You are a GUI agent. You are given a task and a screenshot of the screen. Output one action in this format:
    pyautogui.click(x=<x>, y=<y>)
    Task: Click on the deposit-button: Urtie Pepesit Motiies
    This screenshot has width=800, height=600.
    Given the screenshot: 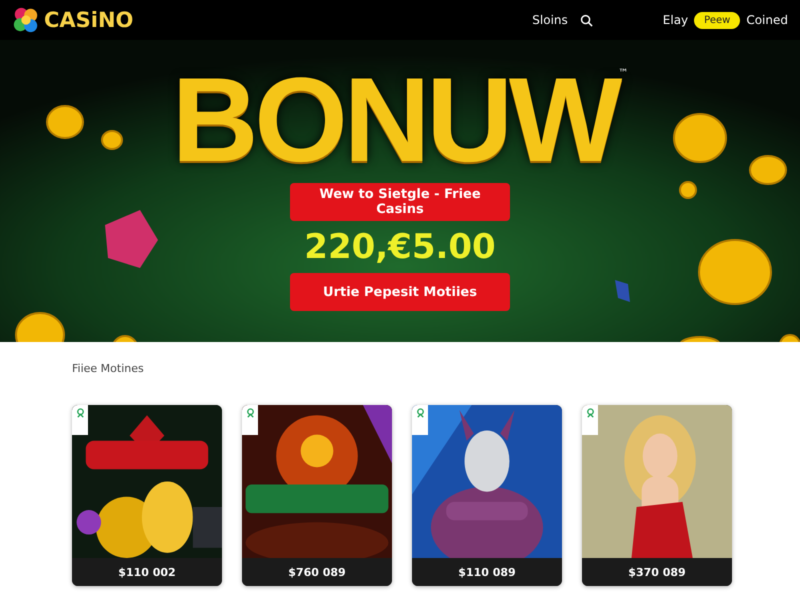 What is the action you would take?
    pyautogui.click(x=400, y=292)
    